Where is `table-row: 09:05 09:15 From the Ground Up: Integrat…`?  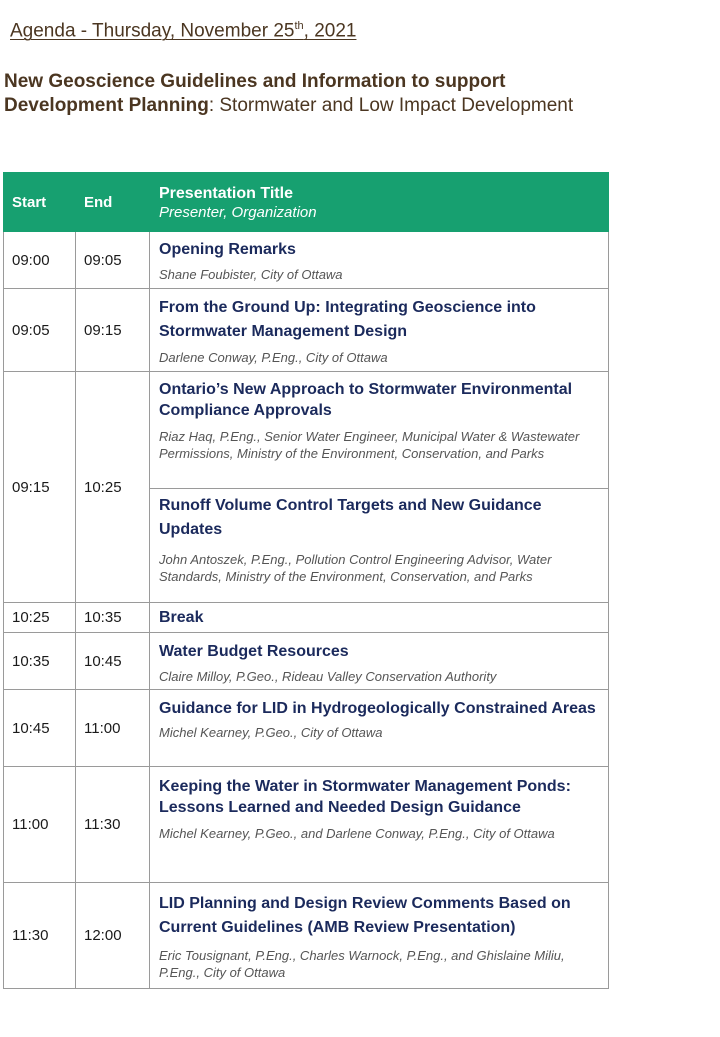
table-row: 09:05 09:15 From the Ground Up: Integrat… is located at coordinates (306, 330).